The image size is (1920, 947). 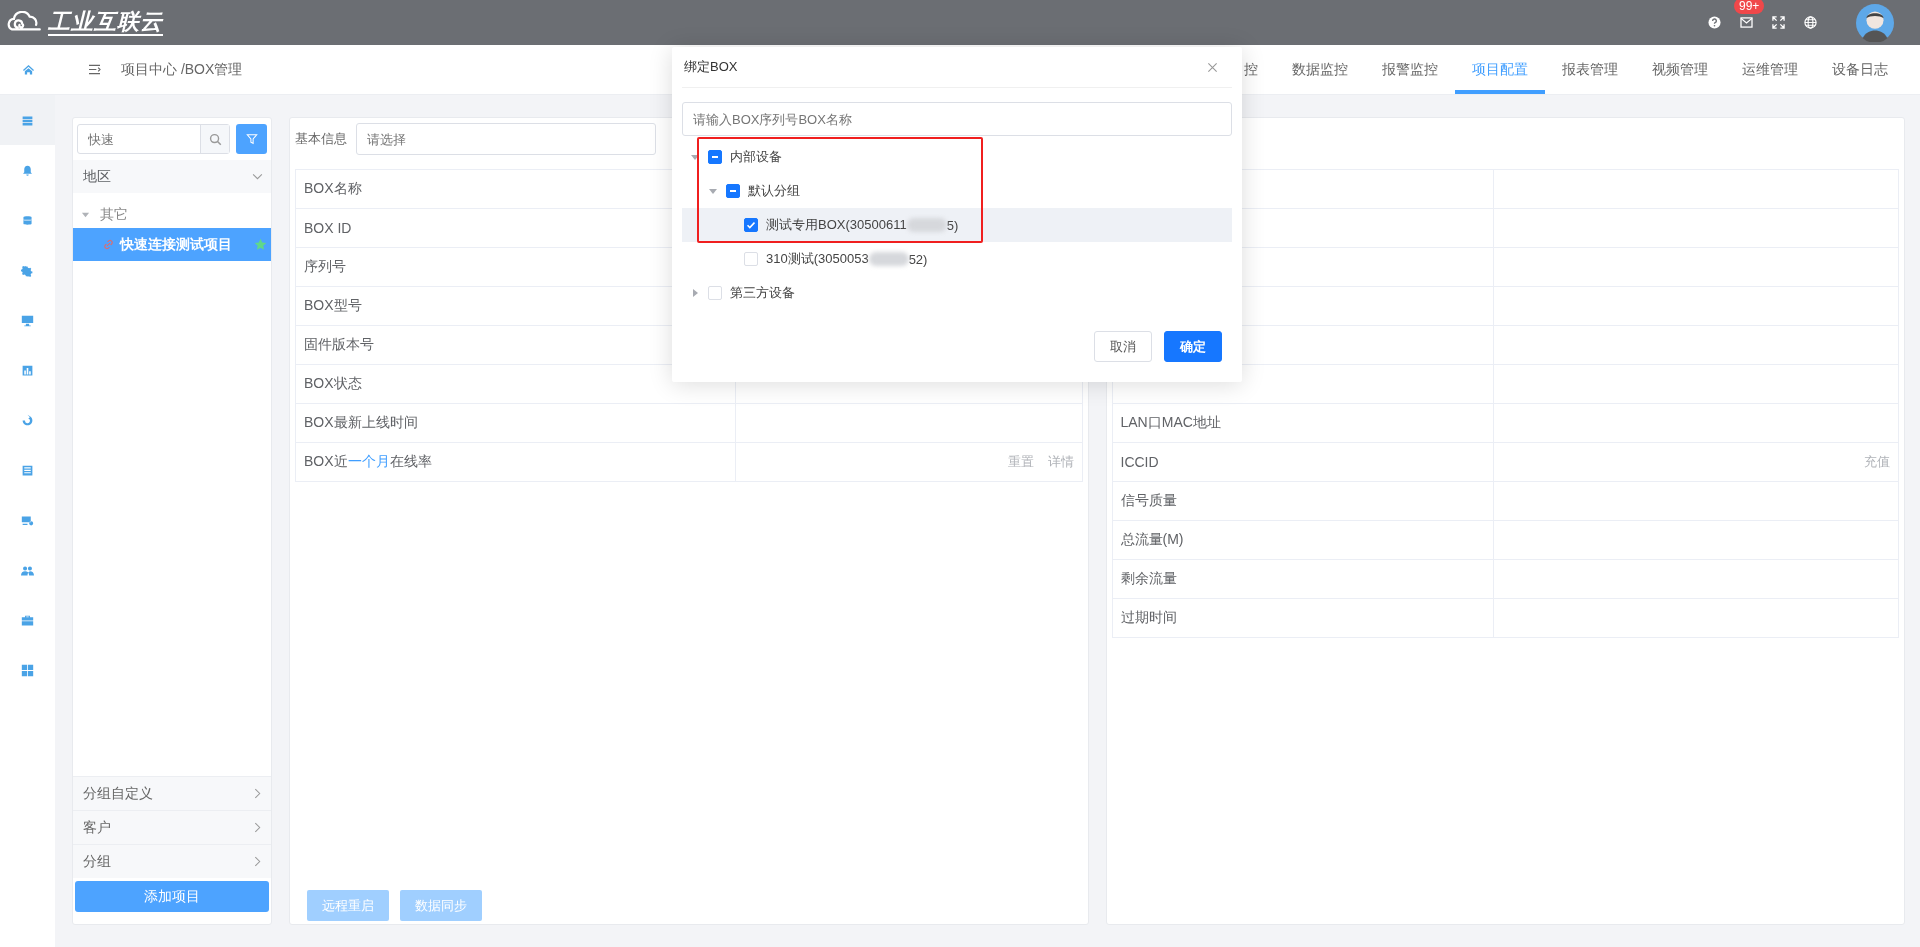 I want to click on tree-label: 第三方设备, so click(x=762, y=293).